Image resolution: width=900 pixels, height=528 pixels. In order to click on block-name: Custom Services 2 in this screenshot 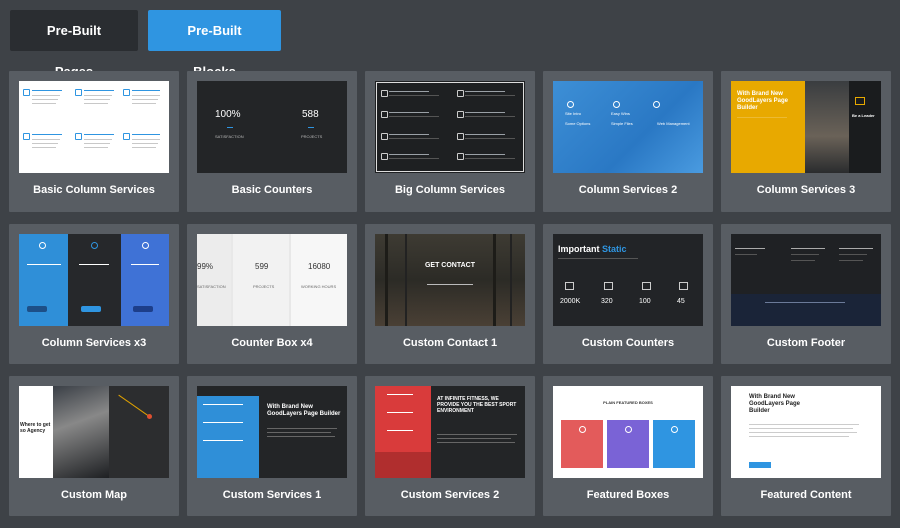, I will do `click(450, 495)`.